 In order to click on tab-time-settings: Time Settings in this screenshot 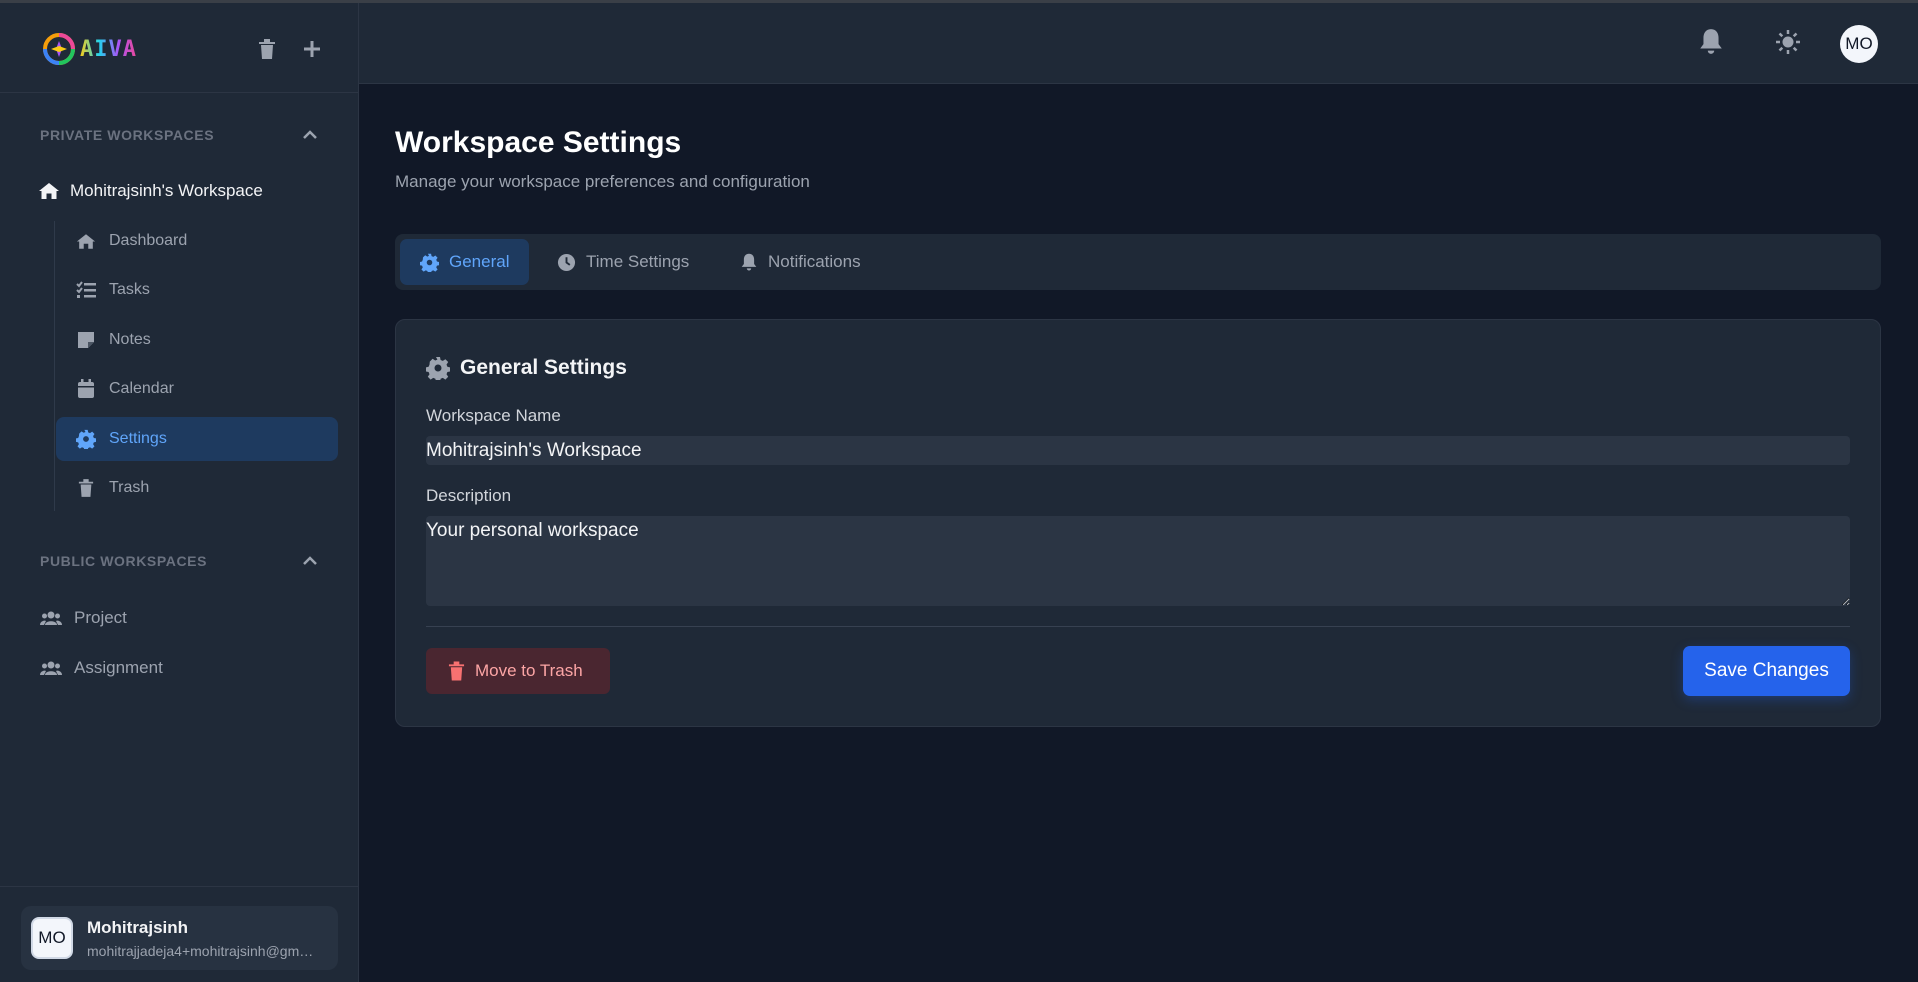, I will do `click(623, 262)`.